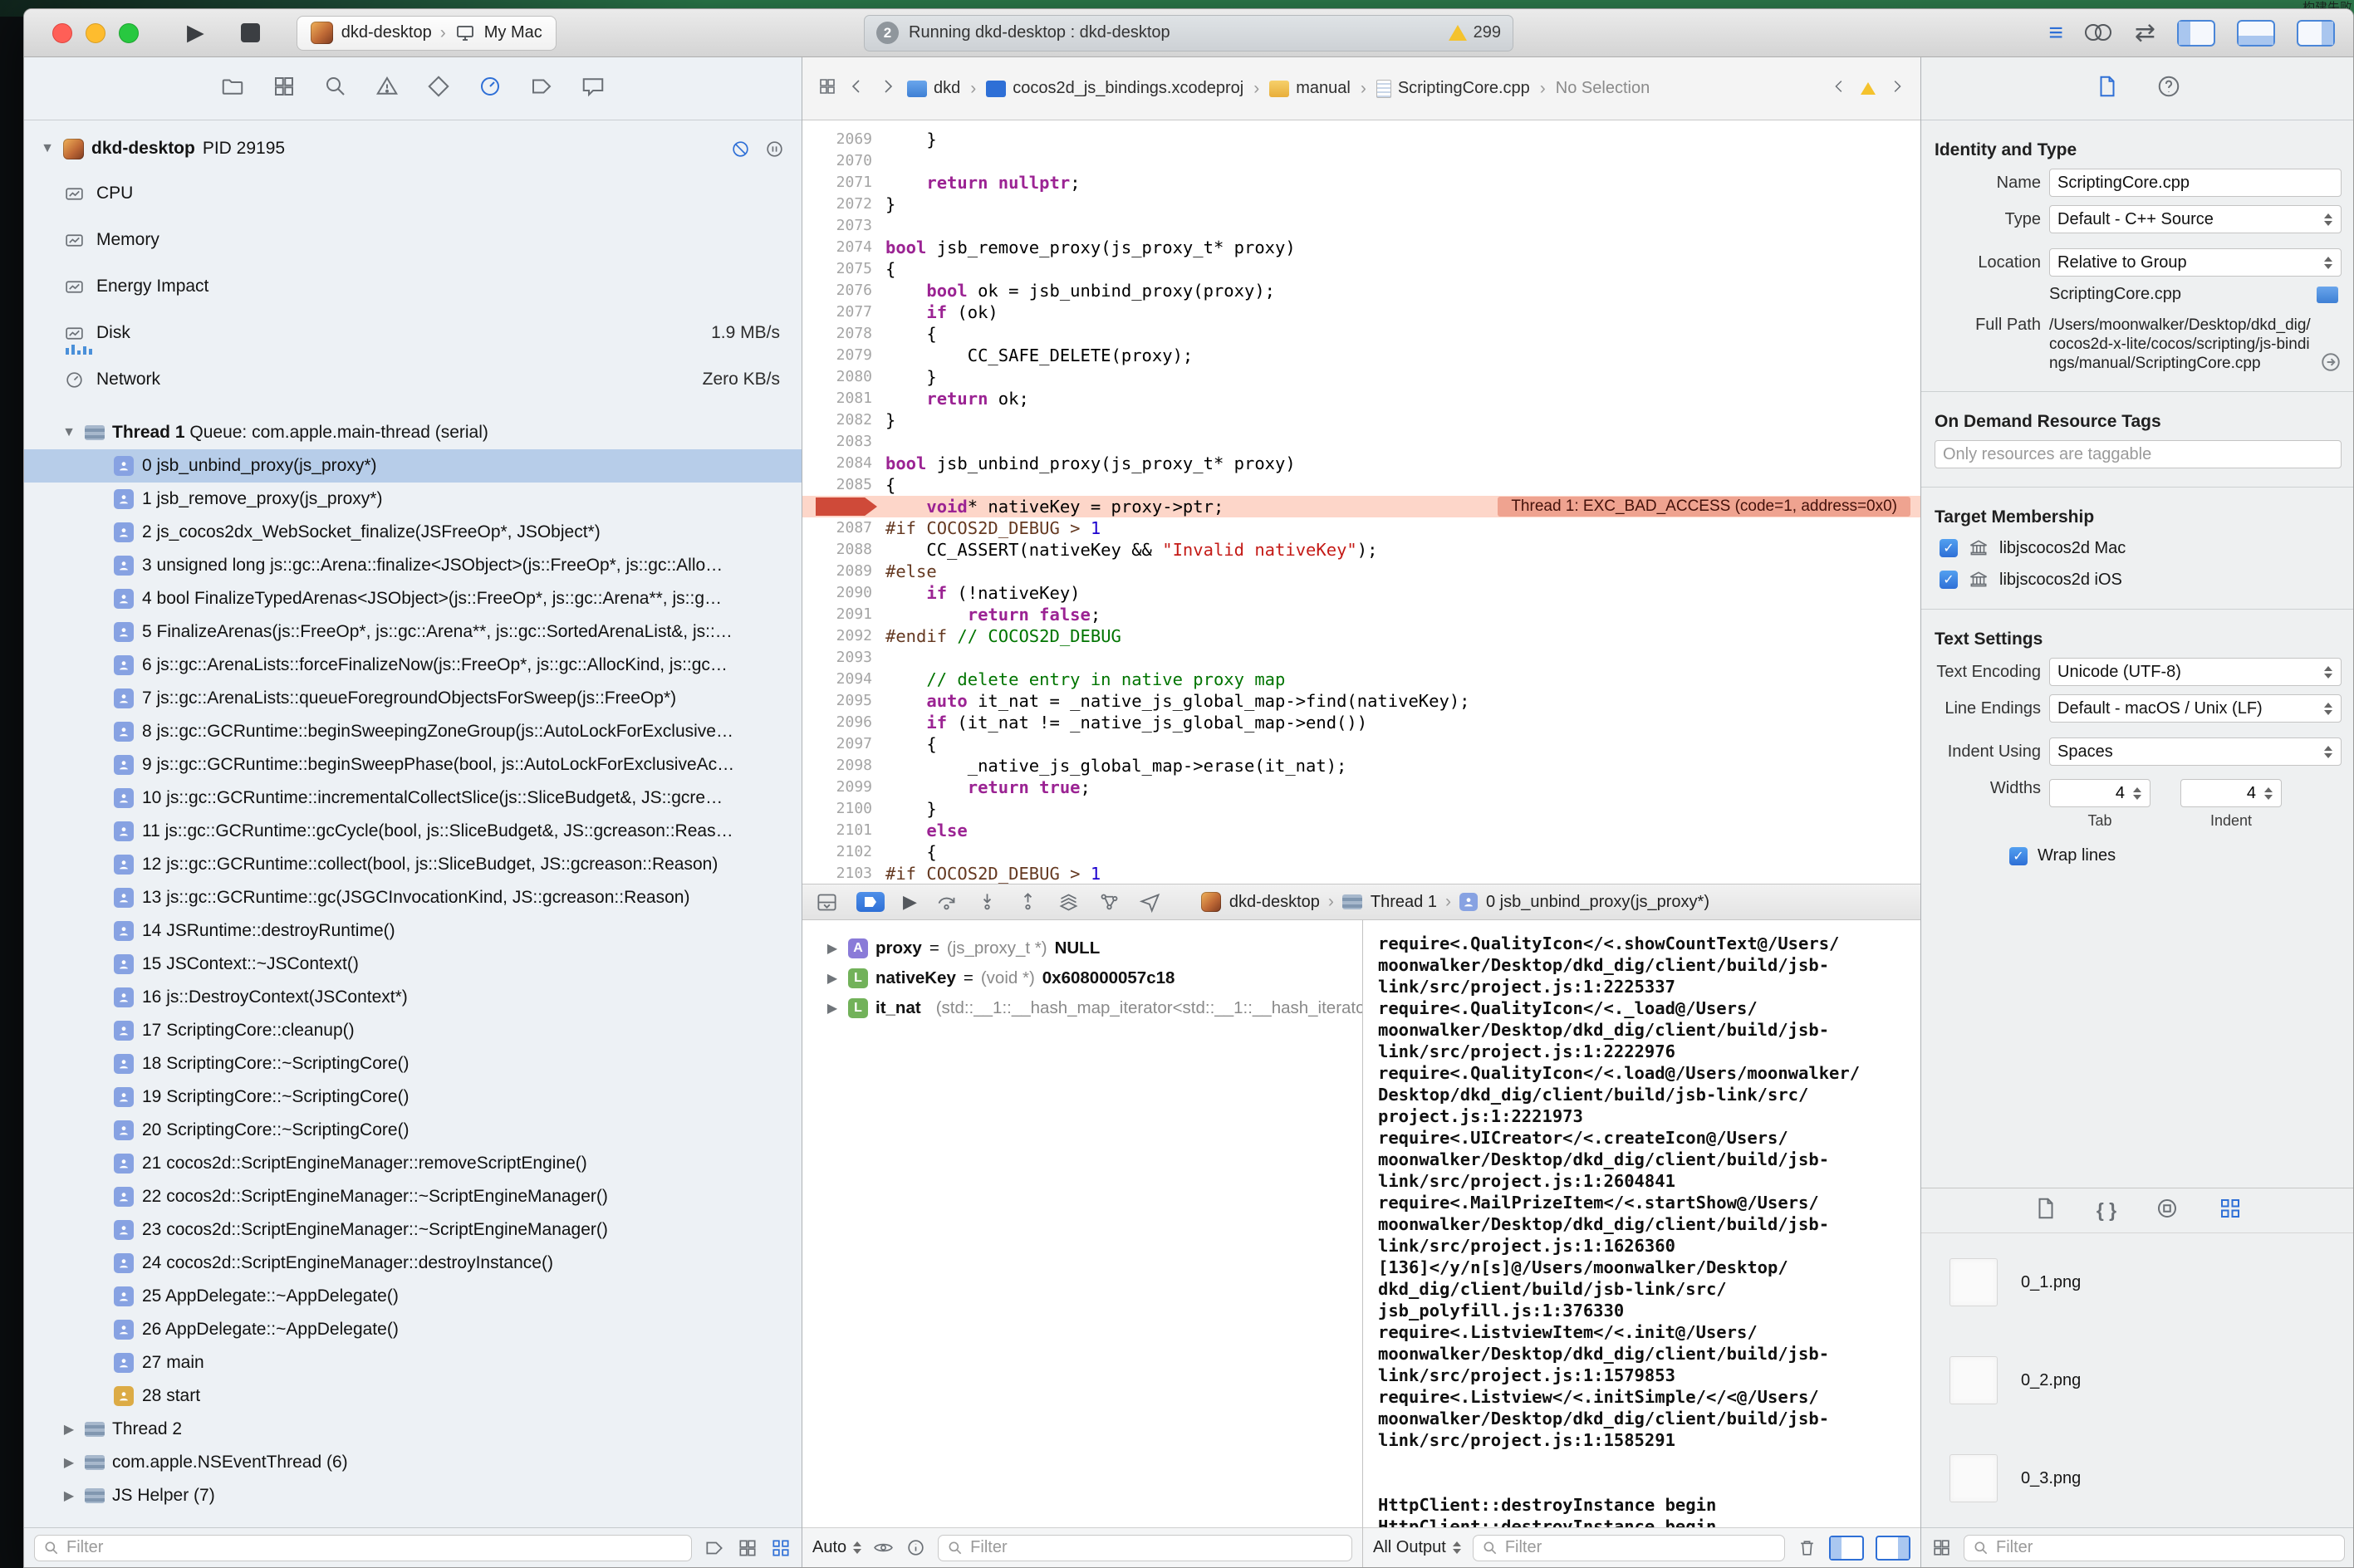  Describe the element at coordinates (2196, 33) in the screenshot. I see `toggle-navigator-button` at that location.